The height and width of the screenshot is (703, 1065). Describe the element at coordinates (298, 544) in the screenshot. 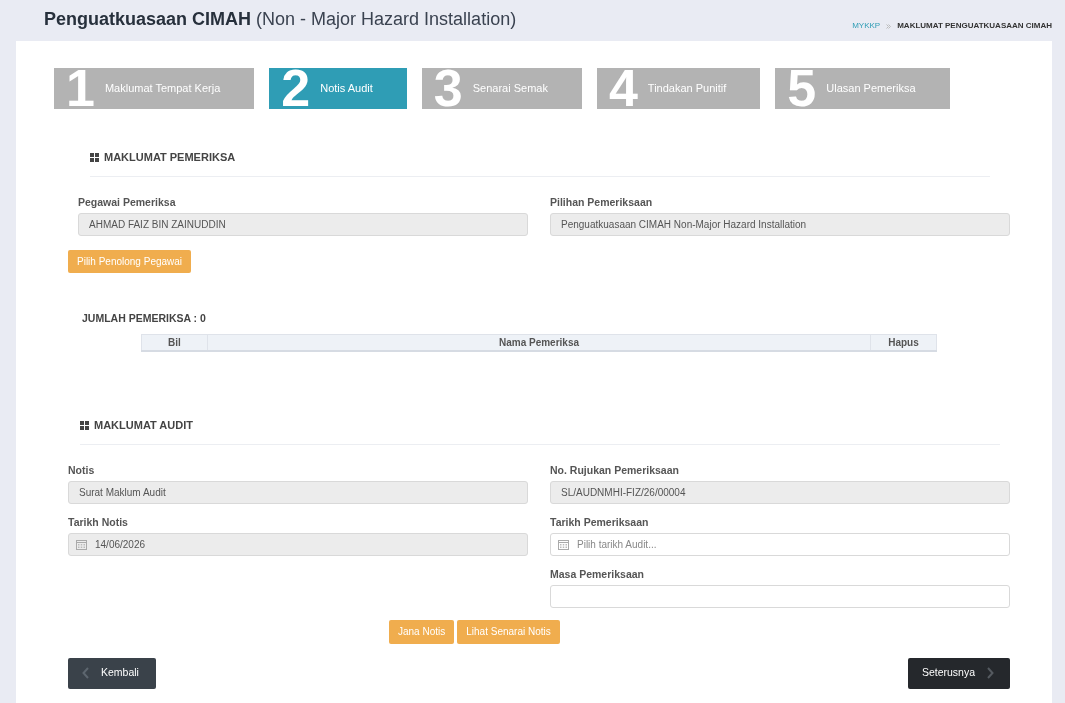

I see `date-field: 14/06/2026` at that location.